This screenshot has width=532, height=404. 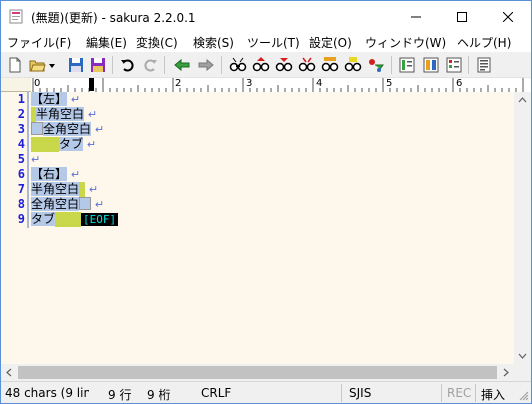 What do you see at coordinates (454, 65) in the screenshot?
I see `function-list-icon` at bounding box center [454, 65].